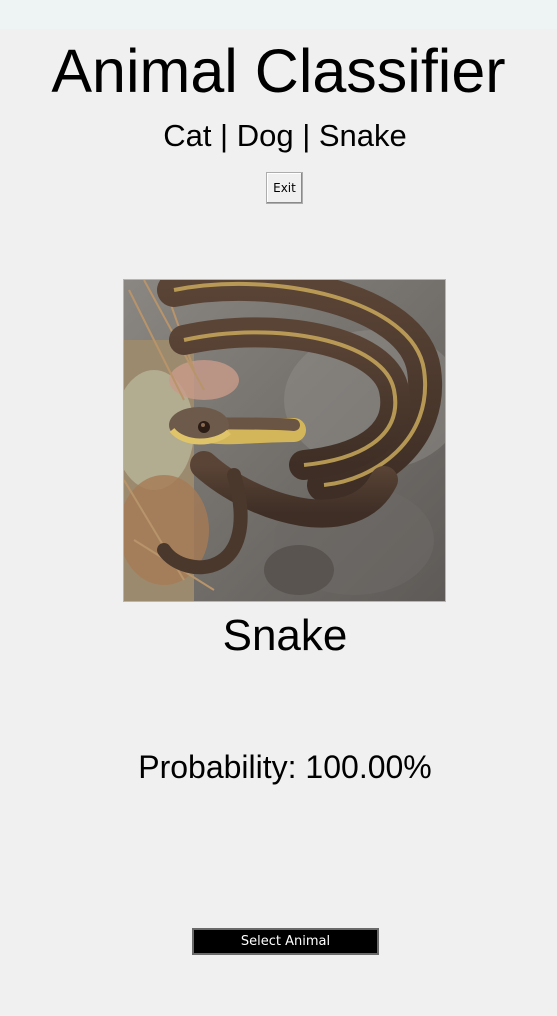  Describe the element at coordinates (278, 14) in the screenshot. I see `window-titlebar` at that location.